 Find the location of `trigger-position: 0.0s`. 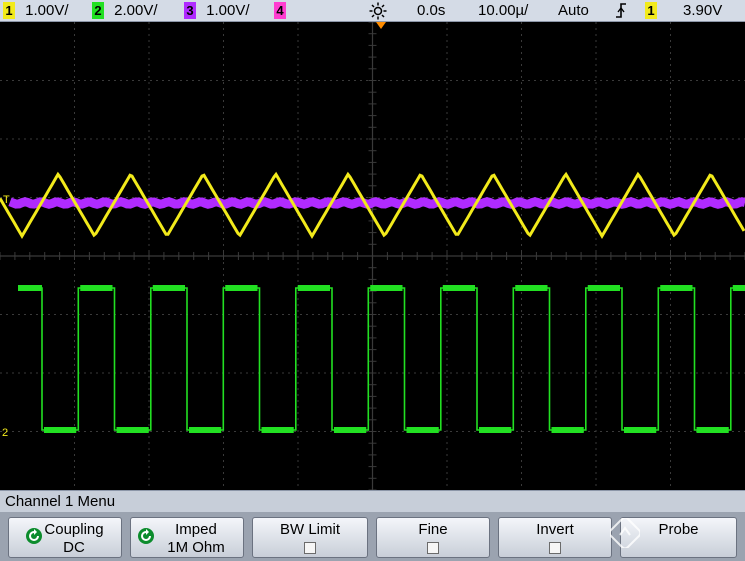

trigger-position: 0.0s is located at coordinates (431, 10).